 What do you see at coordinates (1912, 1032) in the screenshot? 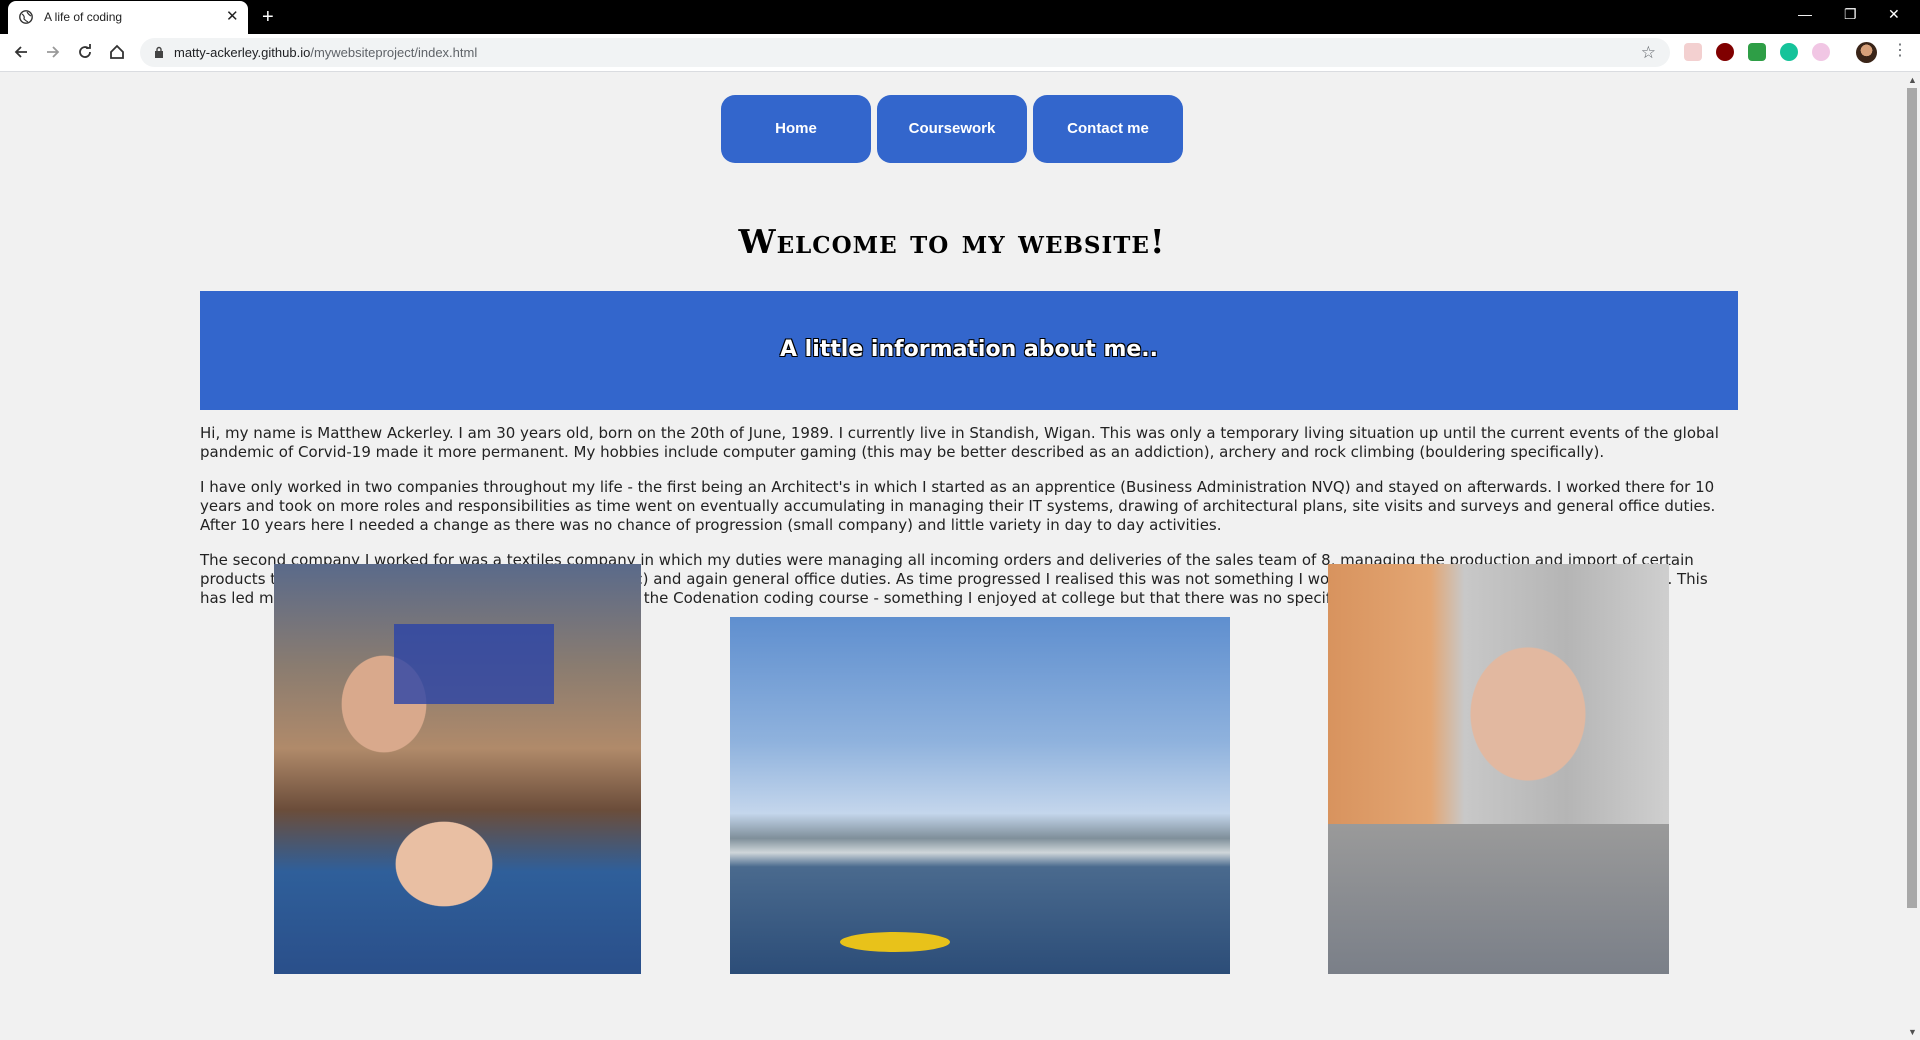
I see `scroll-down-arrow-icon: ▼` at bounding box center [1912, 1032].